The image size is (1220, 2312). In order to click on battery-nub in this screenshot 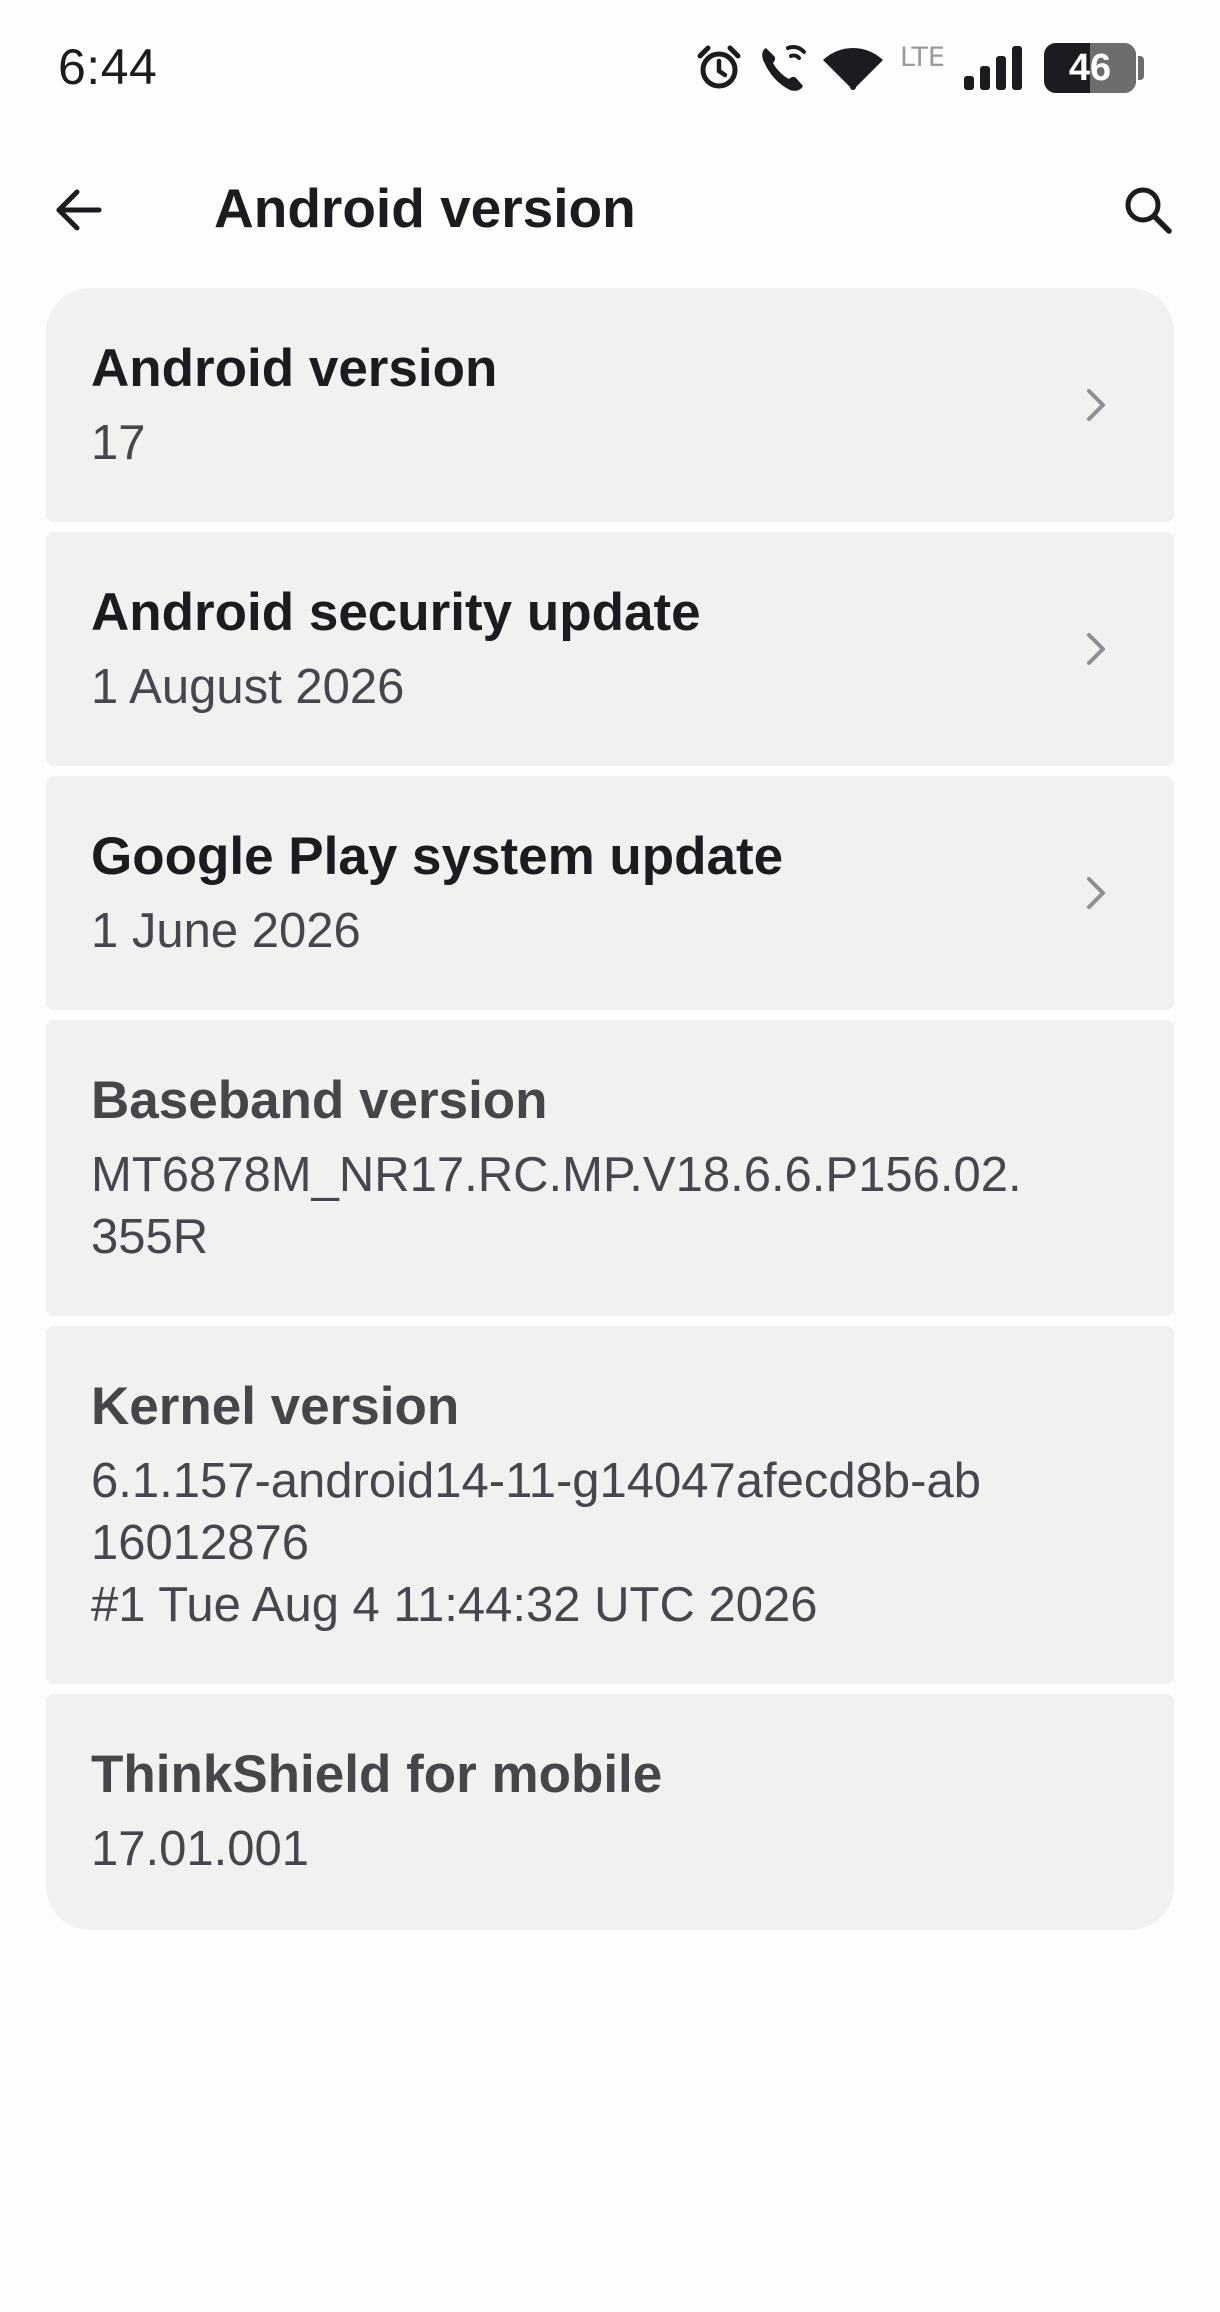, I will do `click(1141, 68)`.